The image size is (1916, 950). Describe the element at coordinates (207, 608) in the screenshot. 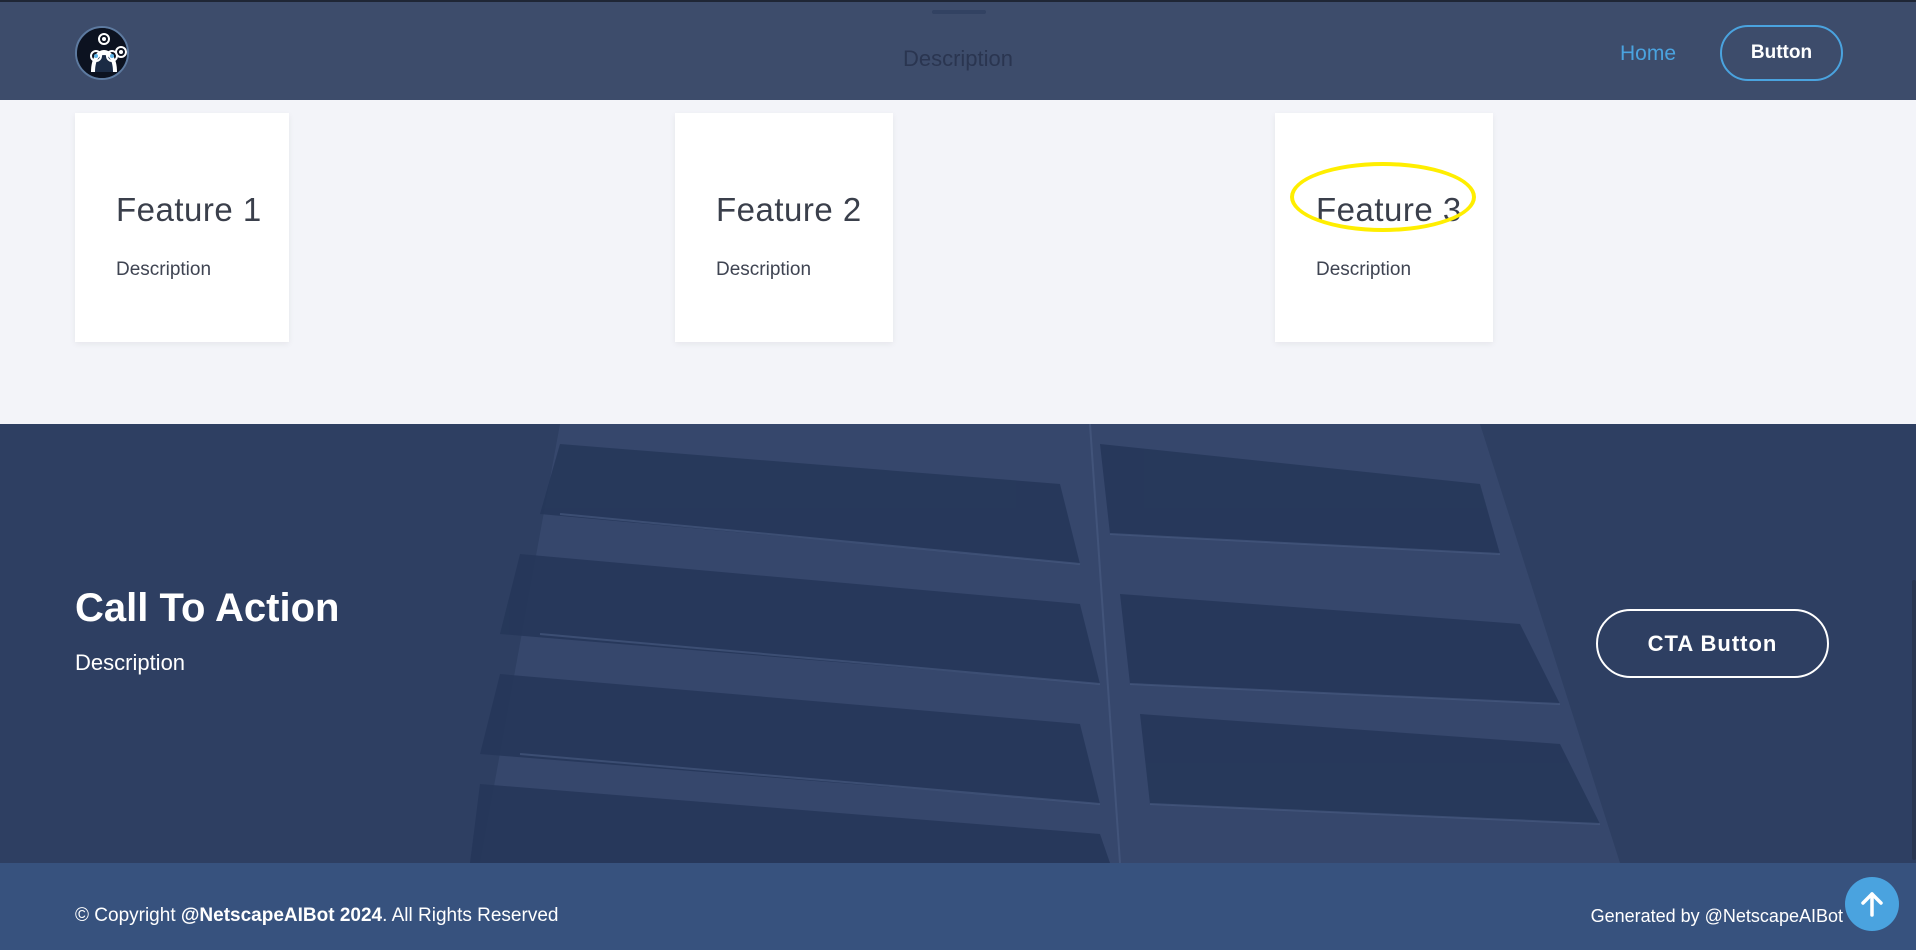

I see `cta-title: Call To Action` at that location.